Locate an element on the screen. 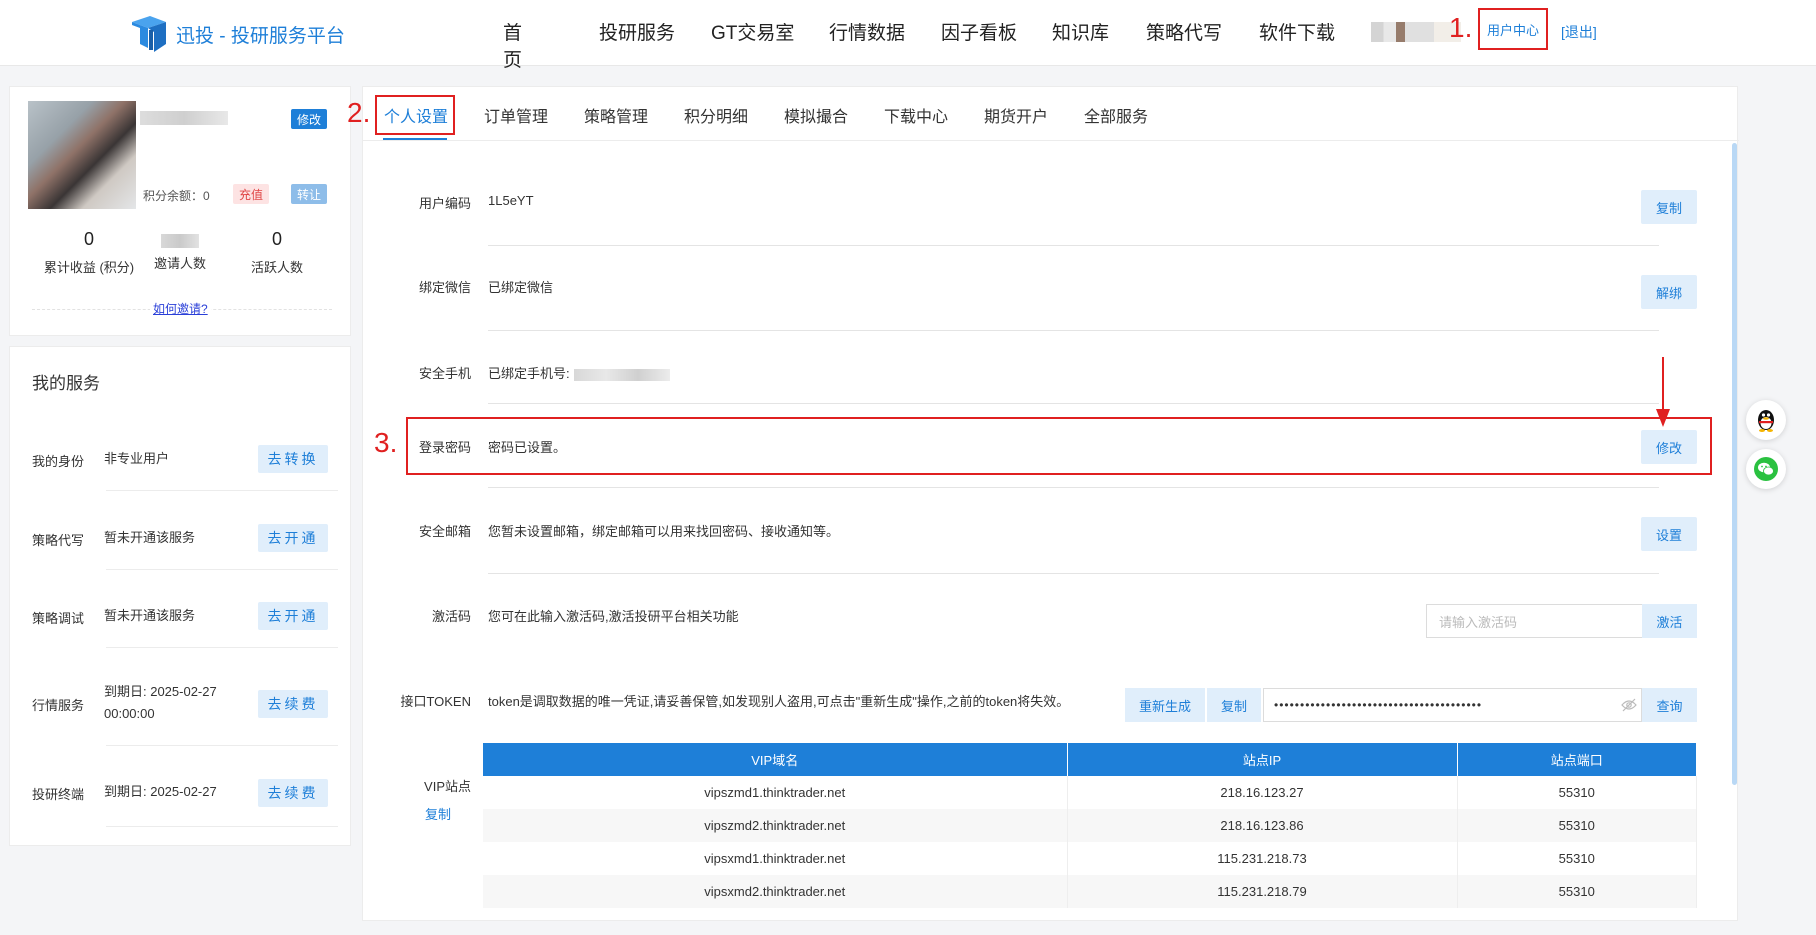  annotation-2: 2. is located at coordinates (359, 112).